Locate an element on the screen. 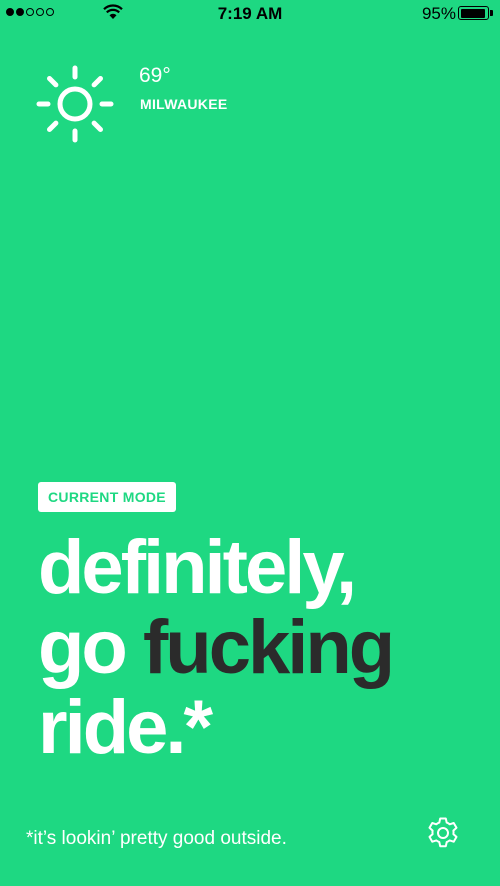 The image size is (500, 886). battery-percent: 95% is located at coordinates (438, 13).